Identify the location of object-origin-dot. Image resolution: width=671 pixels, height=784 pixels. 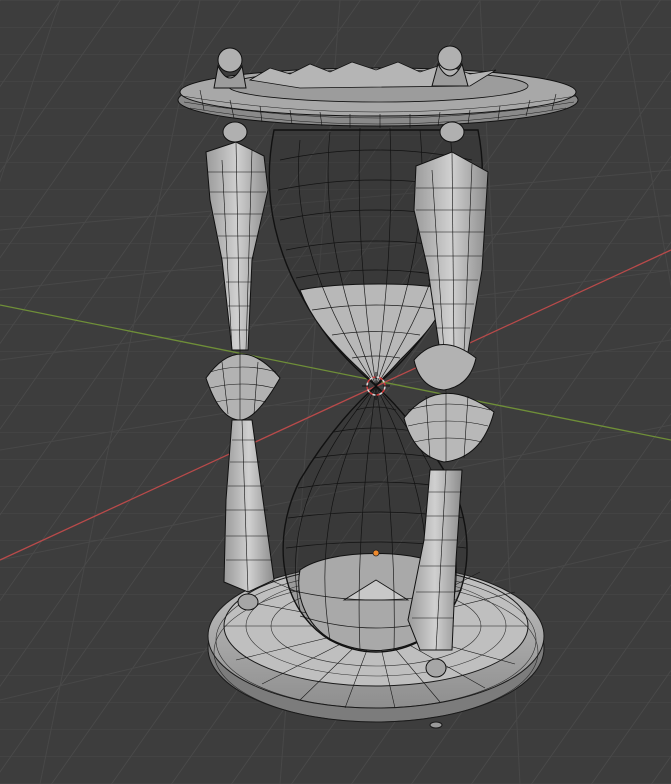
(376, 553).